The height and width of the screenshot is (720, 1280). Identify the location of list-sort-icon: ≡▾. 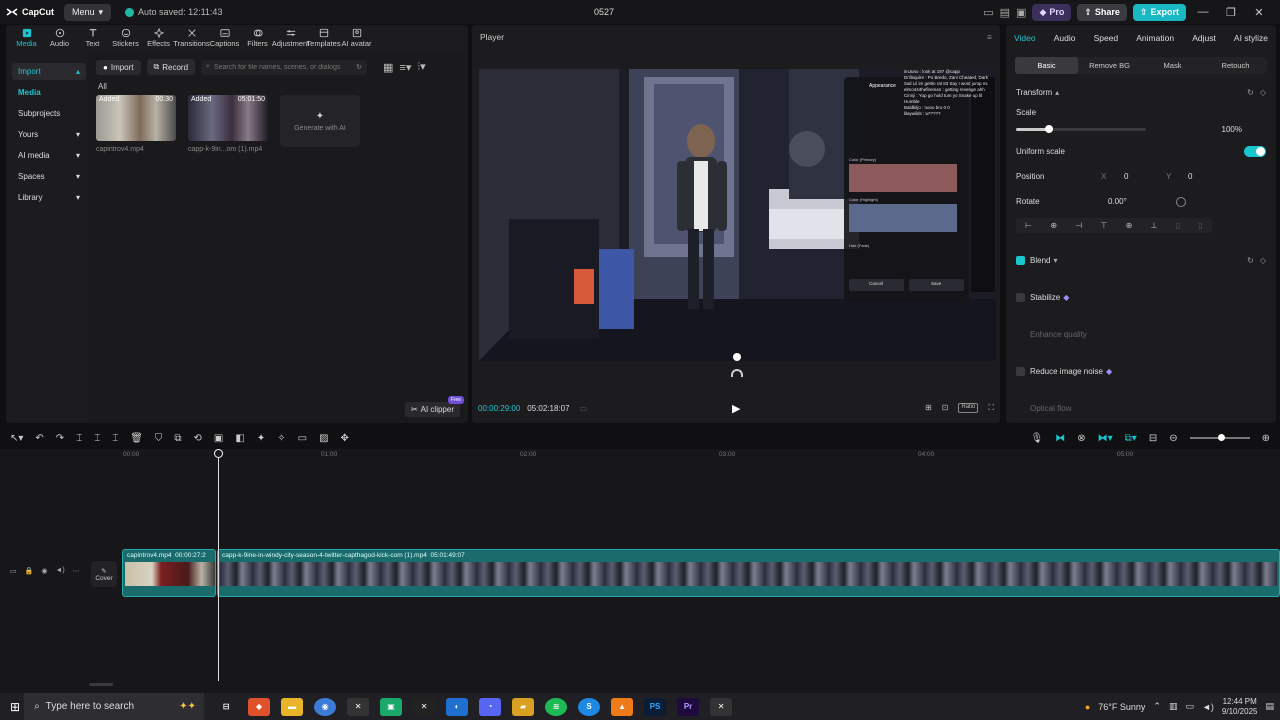
(405, 67).